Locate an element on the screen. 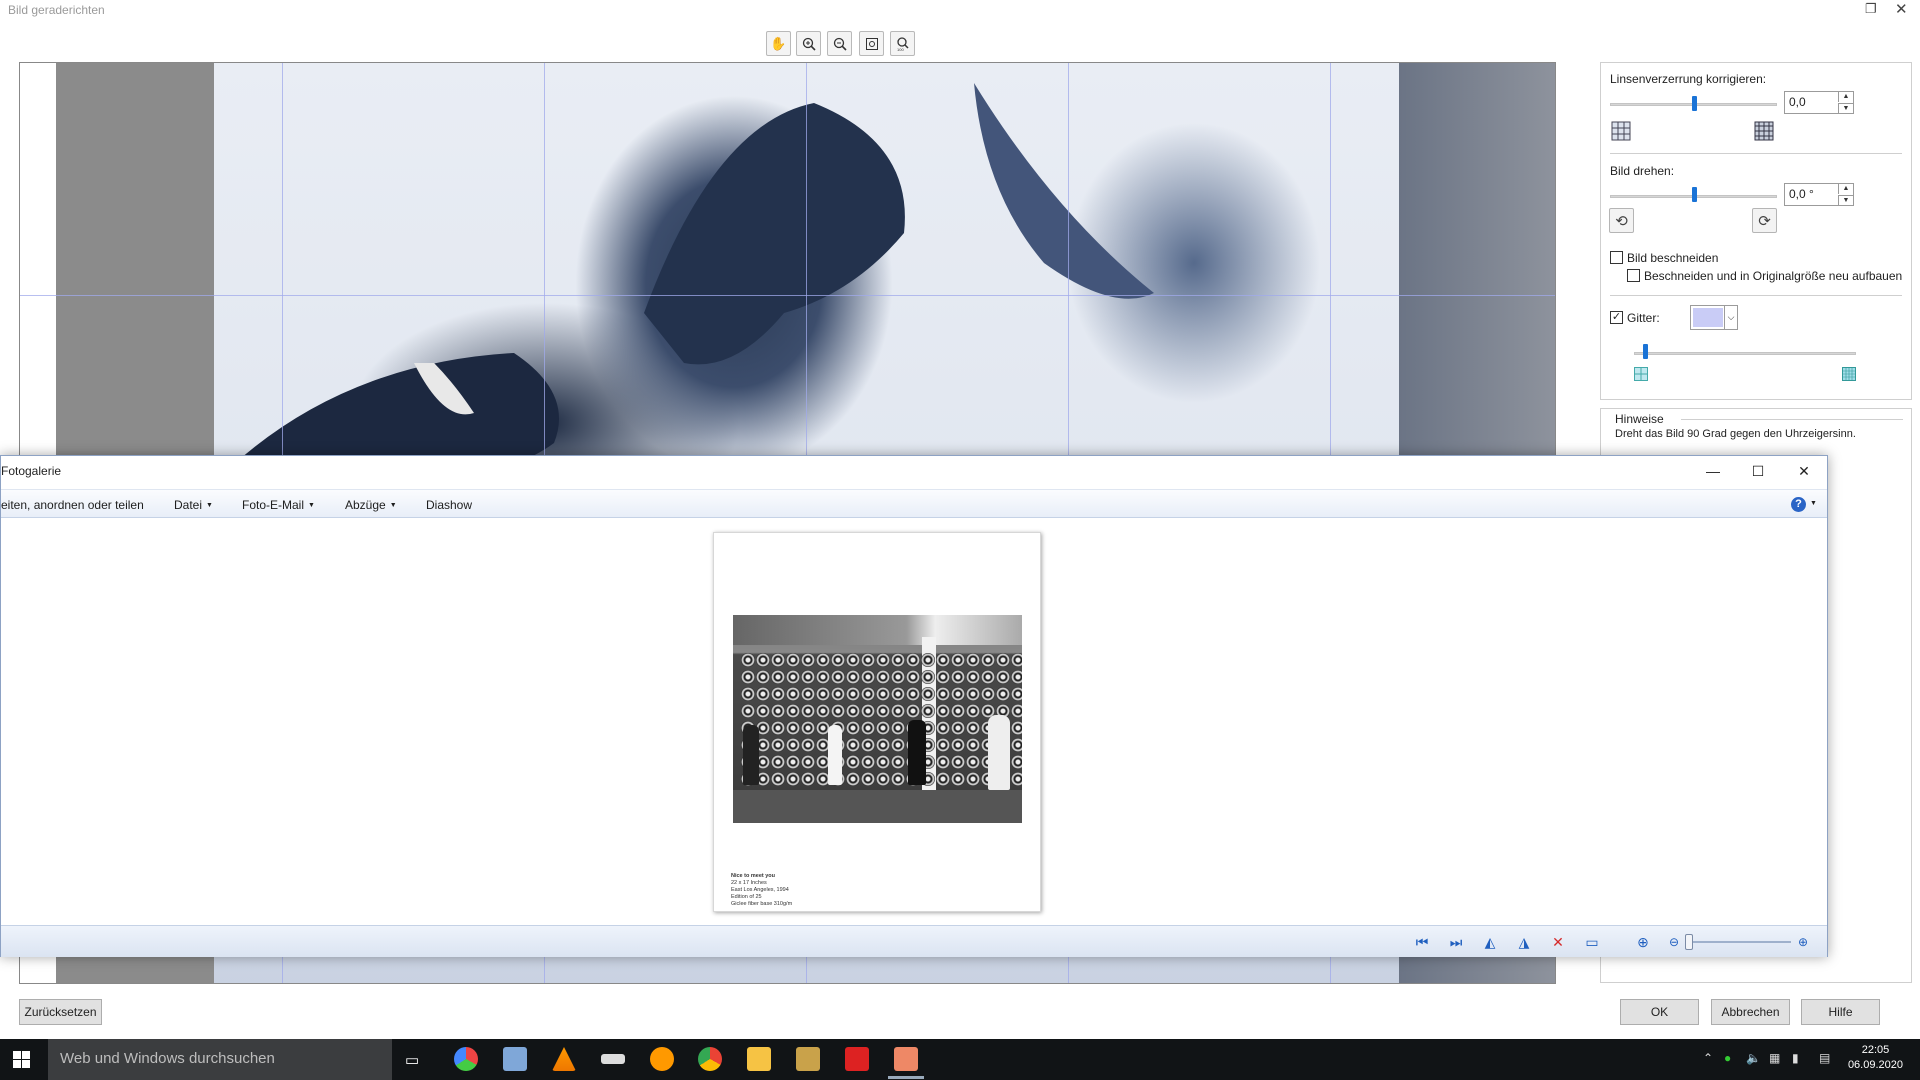 This screenshot has height=1080, width=1920. tray-security-icon: ● is located at coordinates (1727, 1058).